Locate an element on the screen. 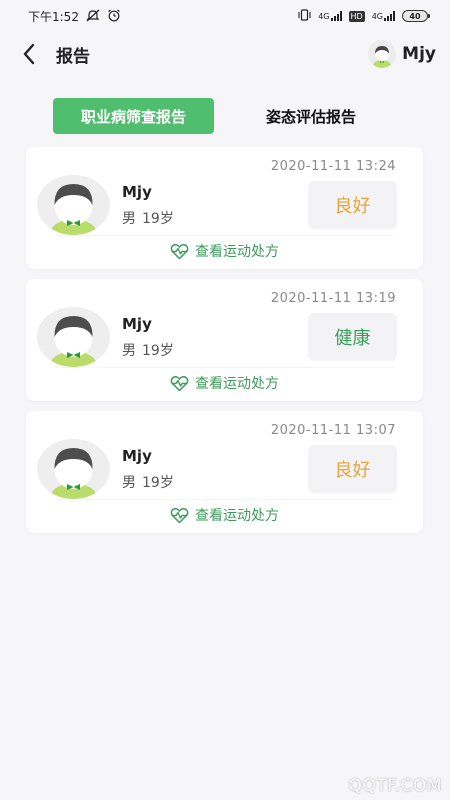  battery-icon: 40 is located at coordinates (416, 16).